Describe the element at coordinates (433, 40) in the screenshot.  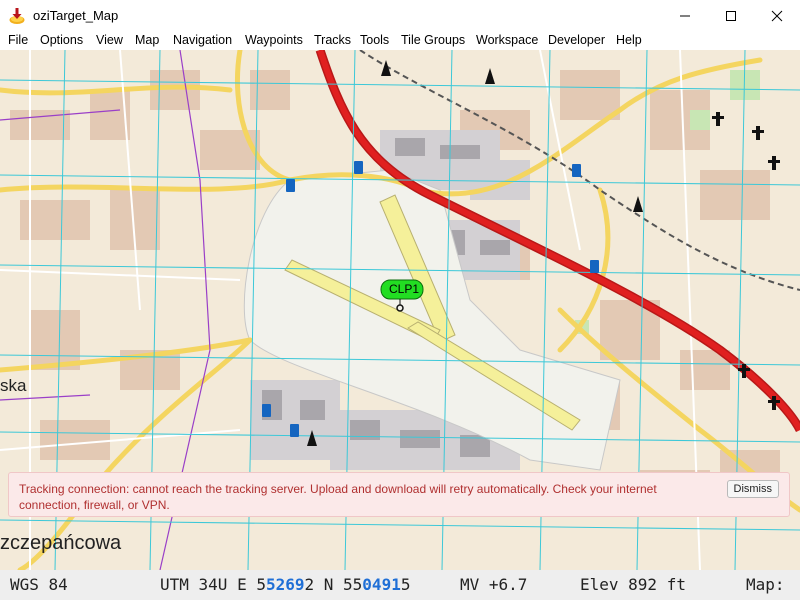
I see `menu-tile-groups: Tile Groups` at that location.